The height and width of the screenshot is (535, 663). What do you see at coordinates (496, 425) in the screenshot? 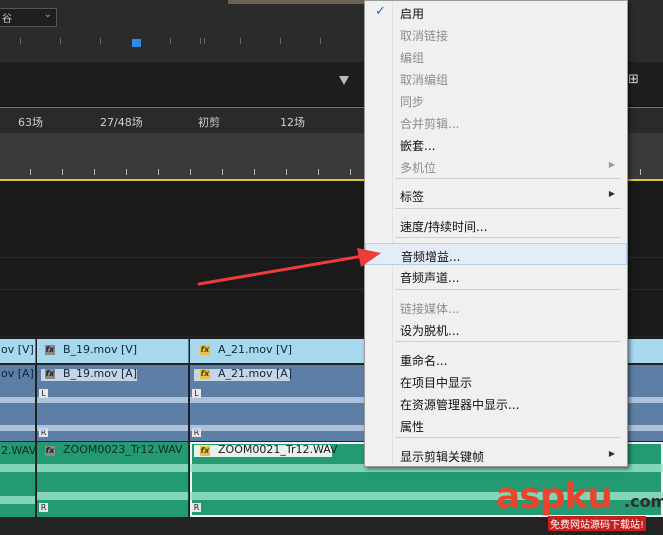
I see `menu-item: 属性` at bounding box center [496, 425].